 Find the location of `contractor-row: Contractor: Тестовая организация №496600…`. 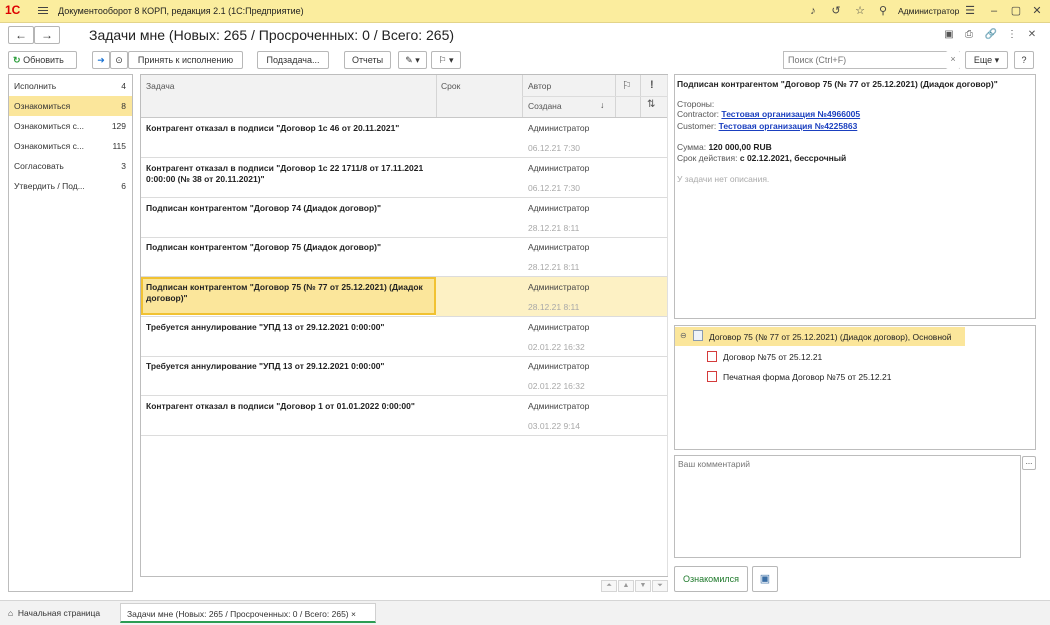

contractor-row: Contractor: Тестовая организация №496600… is located at coordinates (769, 114).